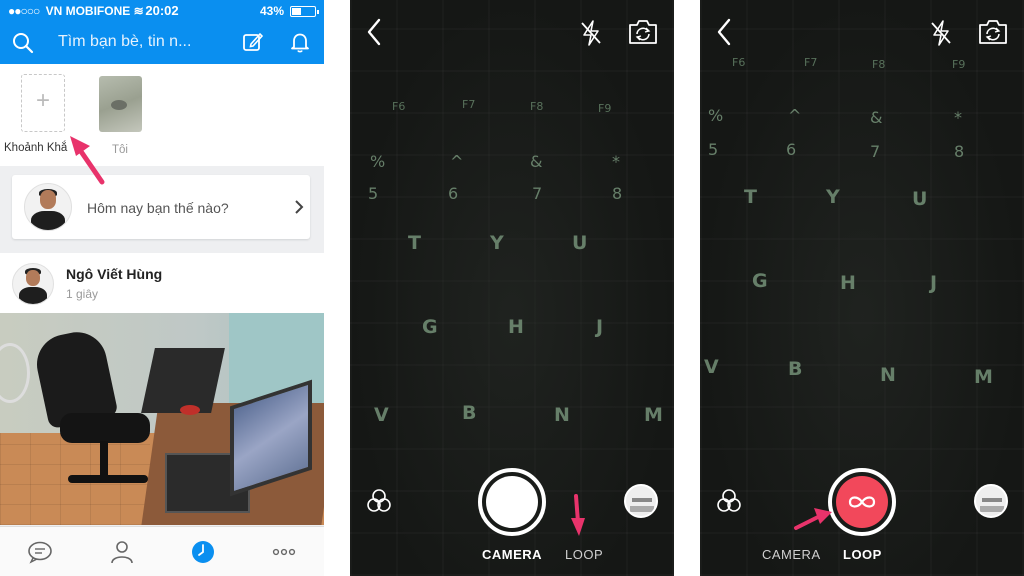 The image size is (1024, 576). I want to click on add-moment-button: +, so click(43, 103).